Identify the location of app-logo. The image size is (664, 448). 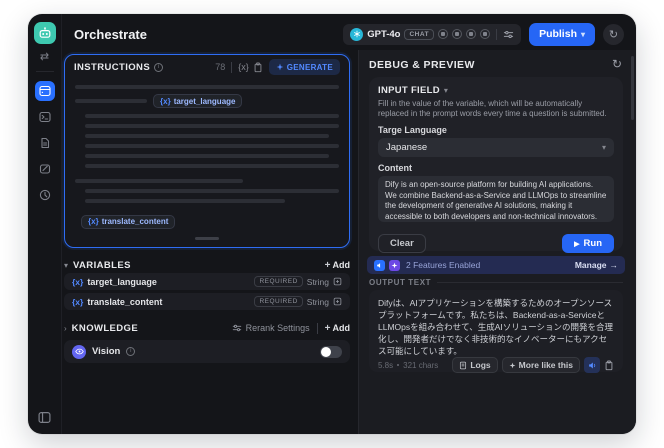
(44, 33).